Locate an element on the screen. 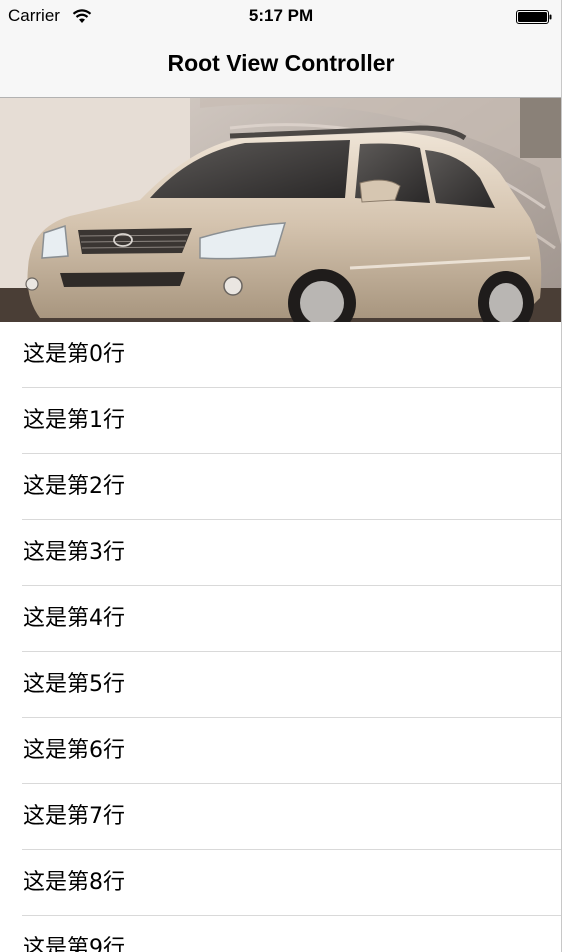 This screenshot has height=952, width=562. table-row-label: 这是第6行 is located at coordinates (74, 750).